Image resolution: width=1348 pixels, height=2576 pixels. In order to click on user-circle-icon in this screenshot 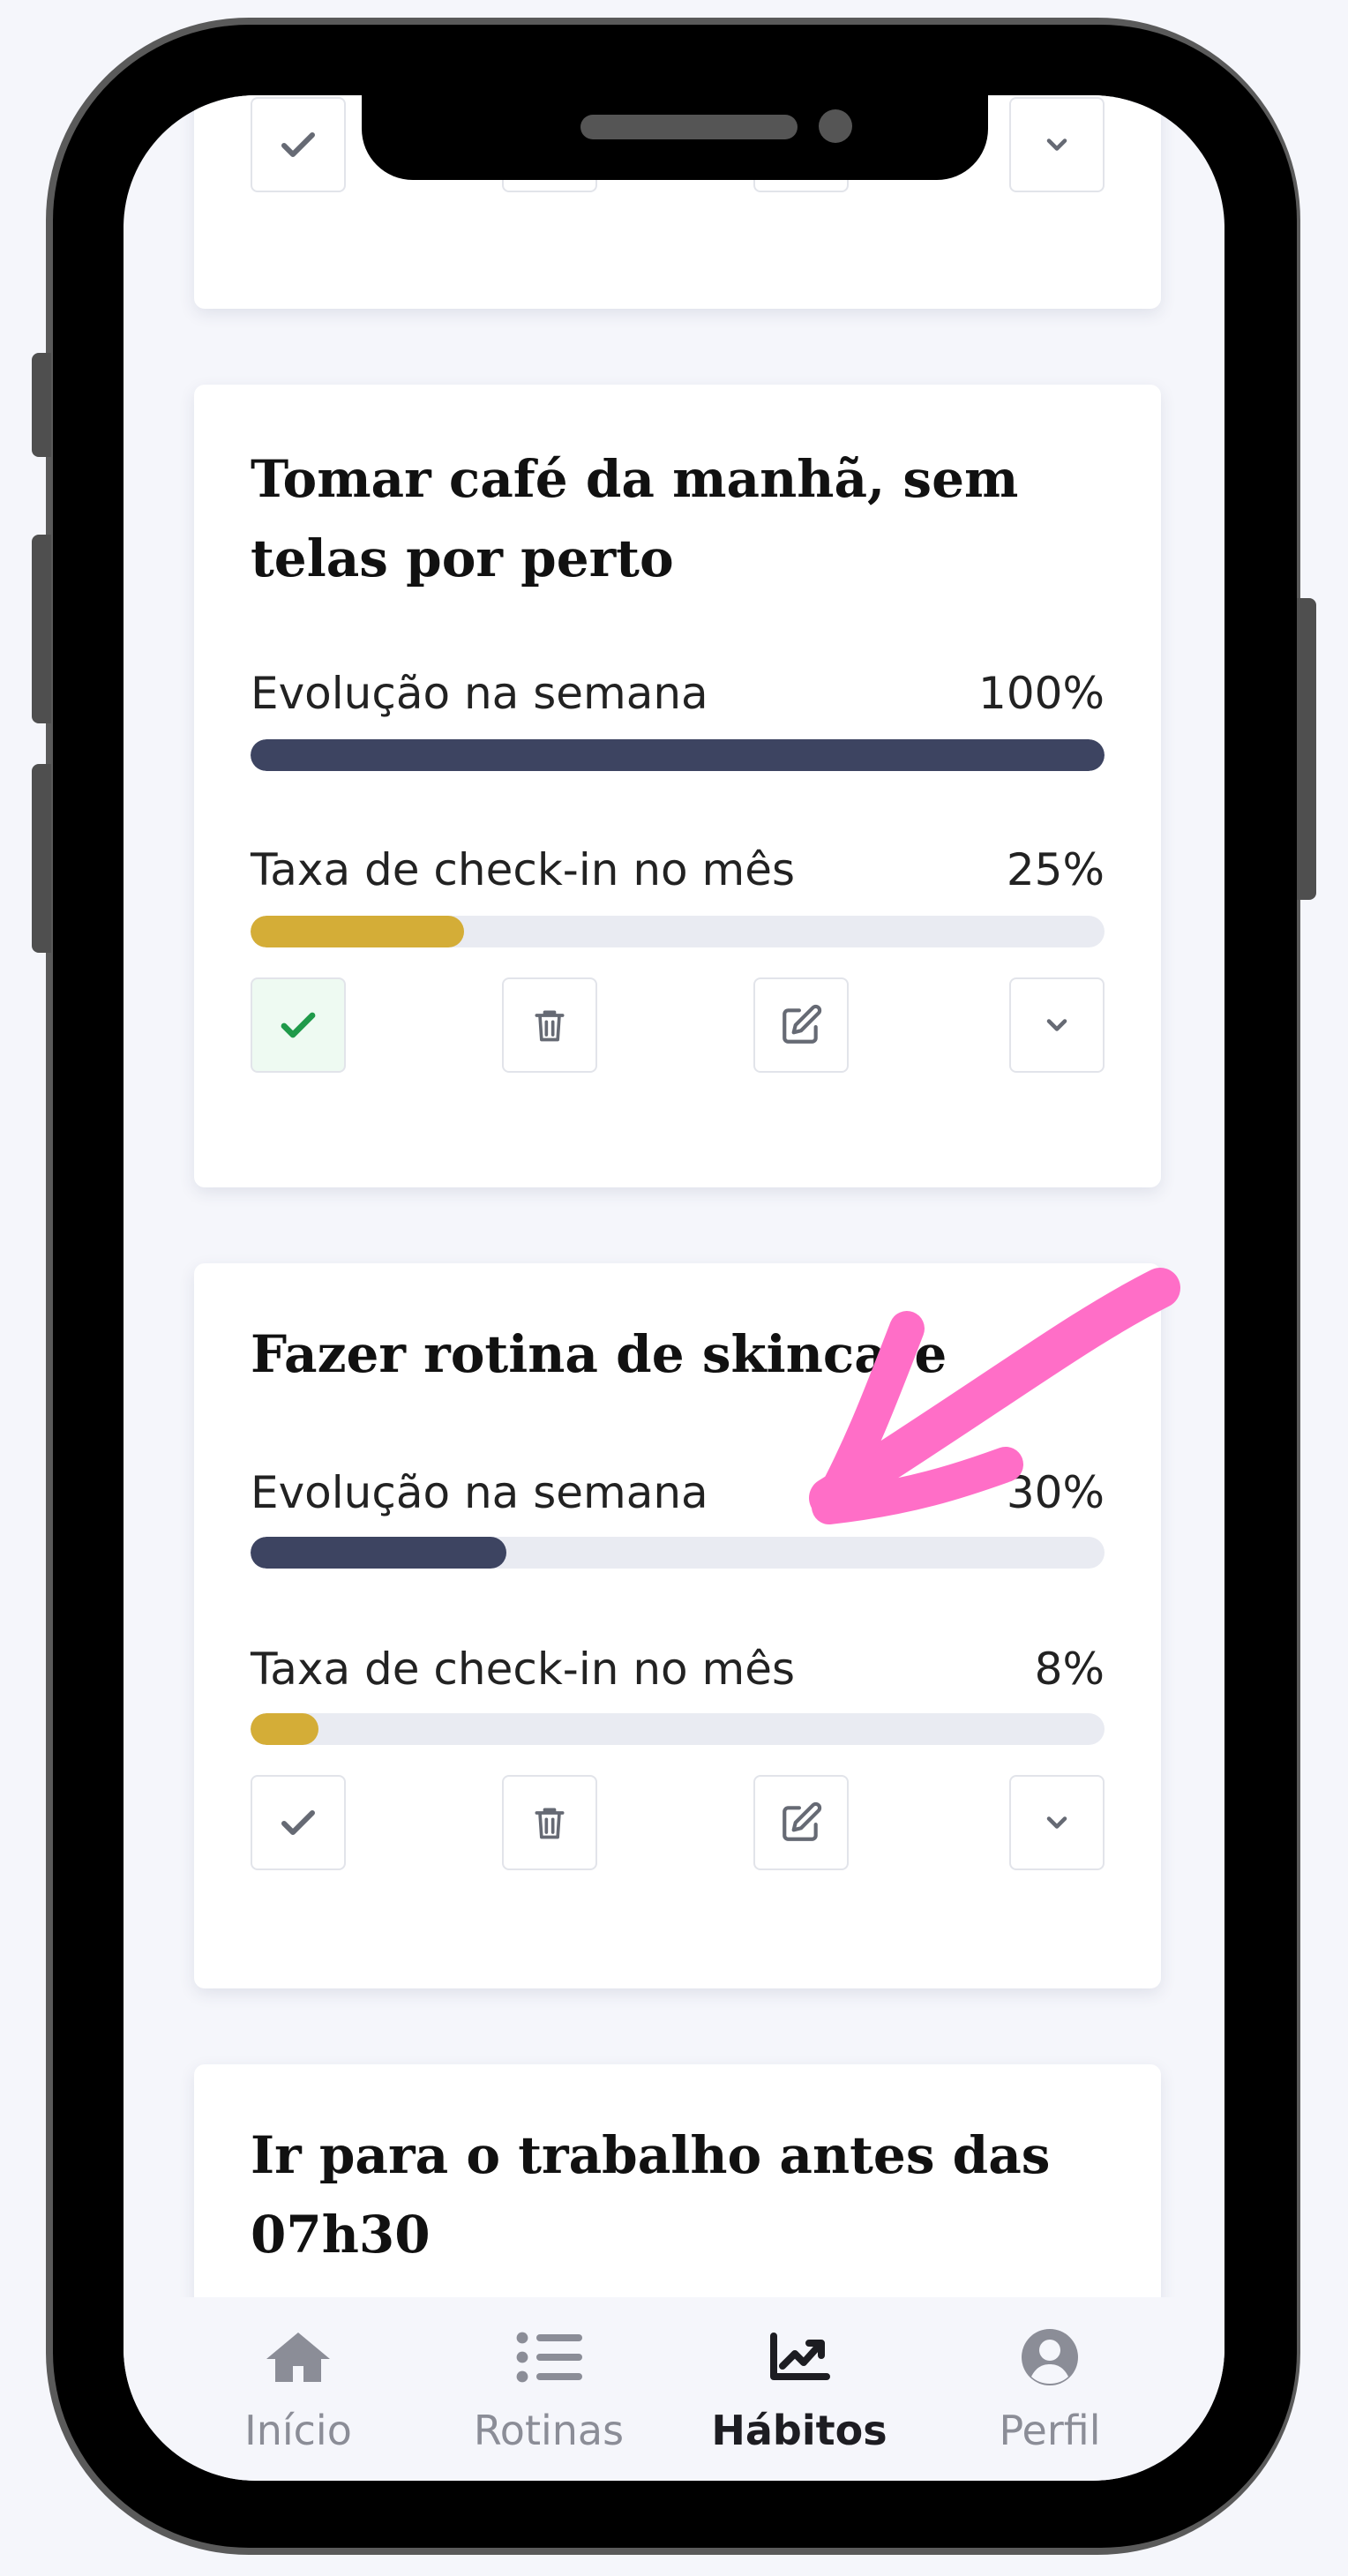, I will do `click(1050, 2357)`.